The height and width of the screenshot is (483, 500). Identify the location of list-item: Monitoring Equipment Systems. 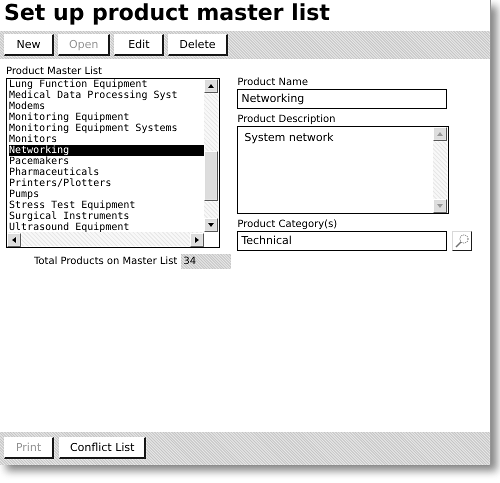
(106, 128).